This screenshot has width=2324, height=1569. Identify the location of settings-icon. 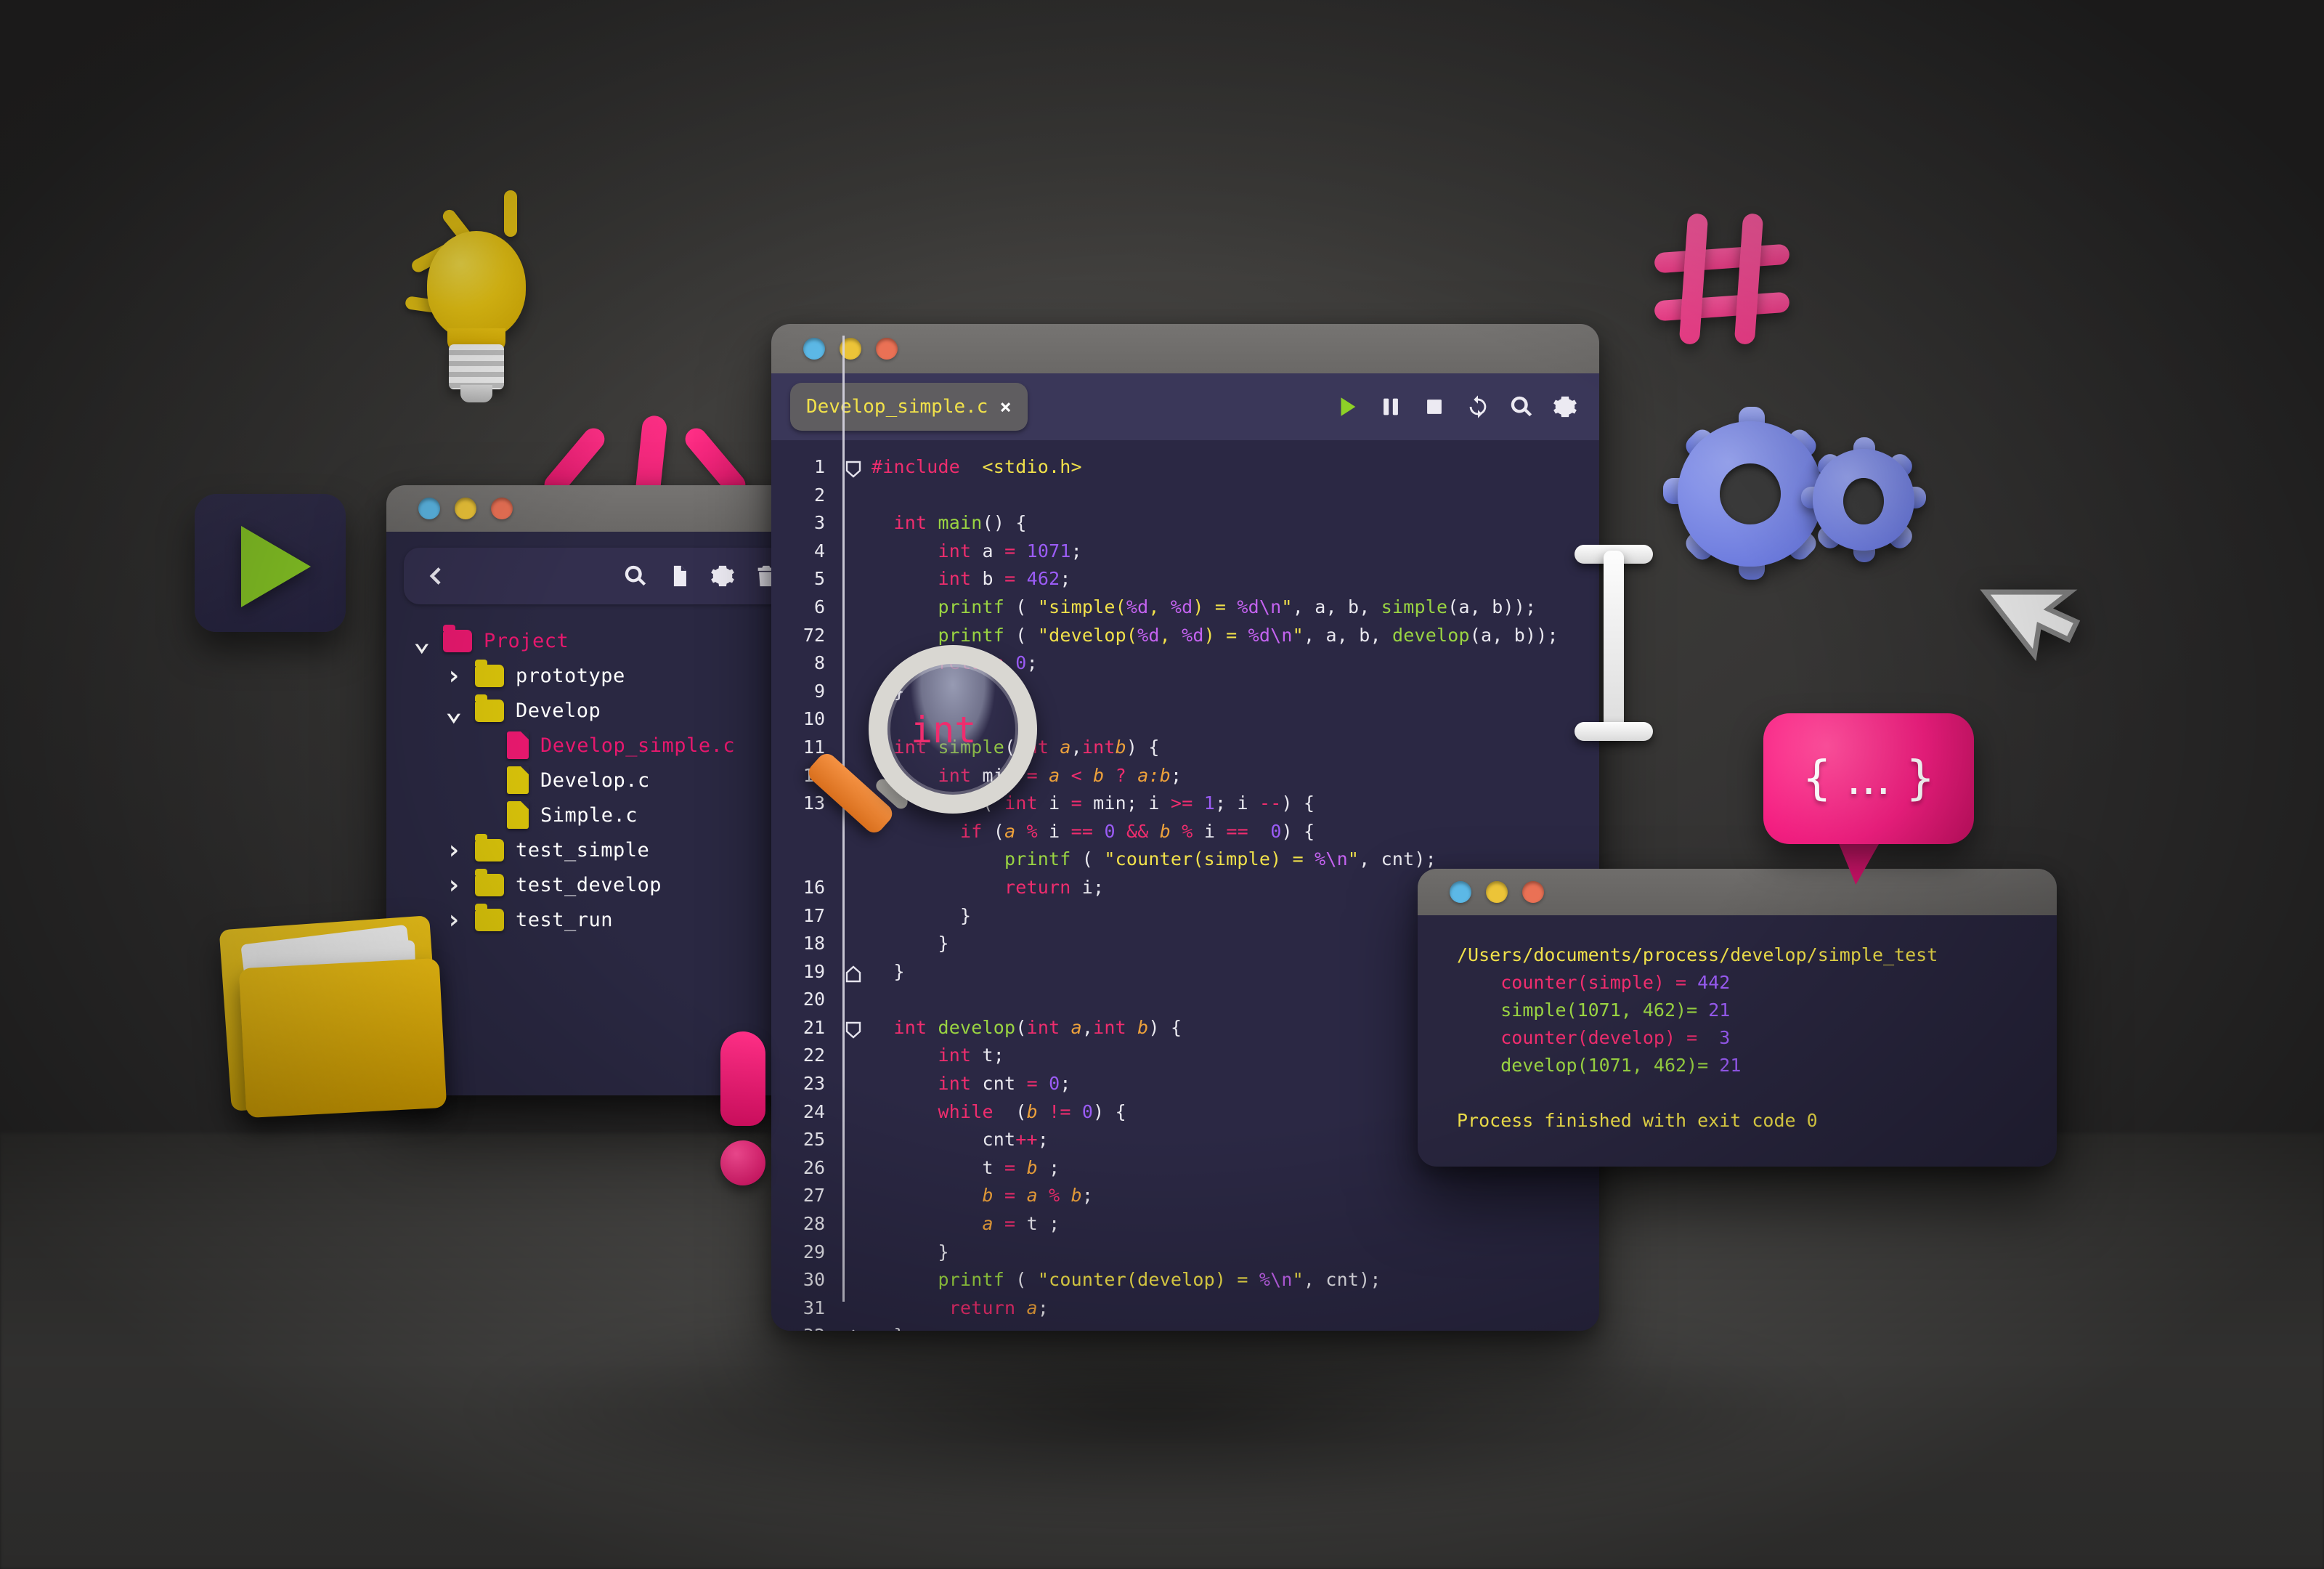
(1565, 406).